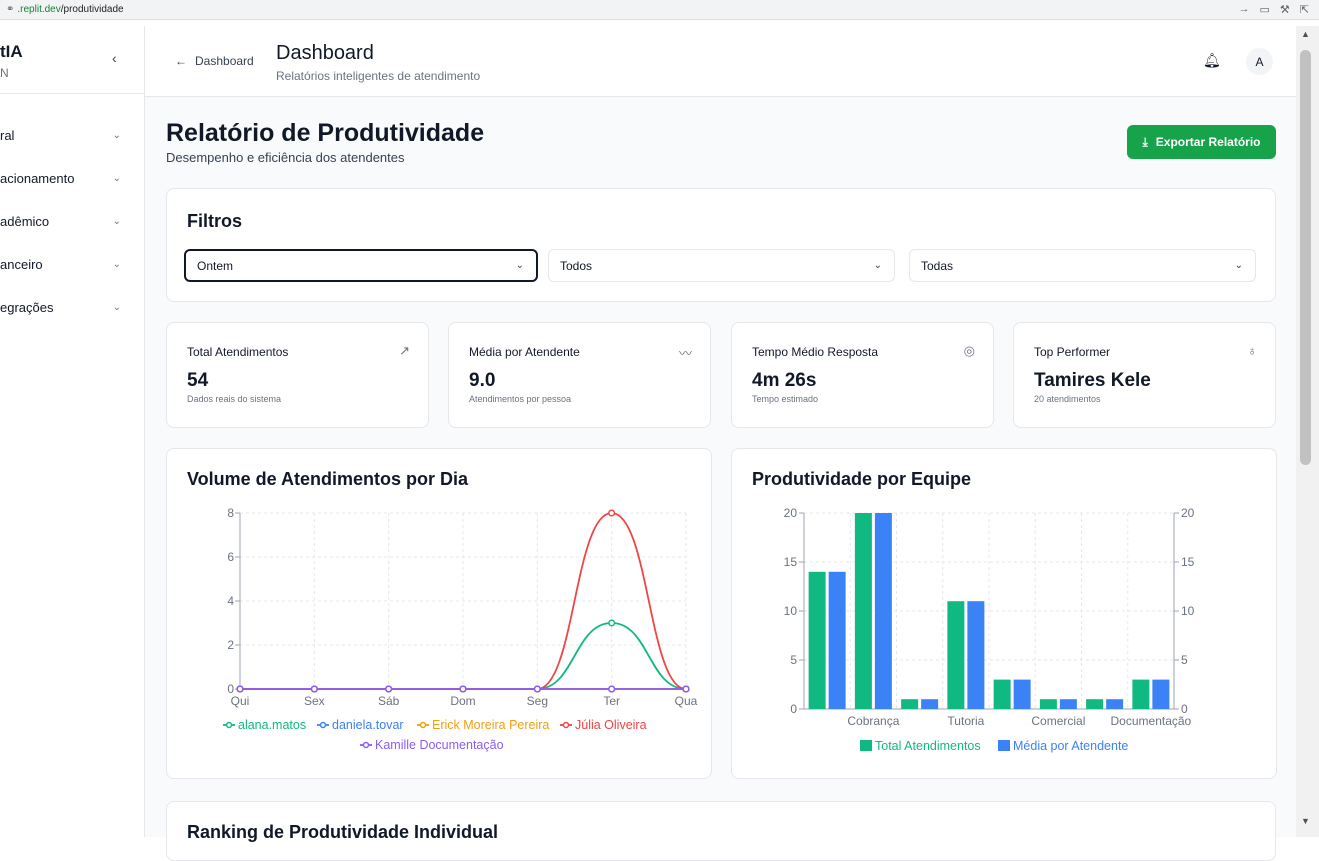  What do you see at coordinates (1184, 660) in the screenshot?
I see `y-right-tick-label: 5` at bounding box center [1184, 660].